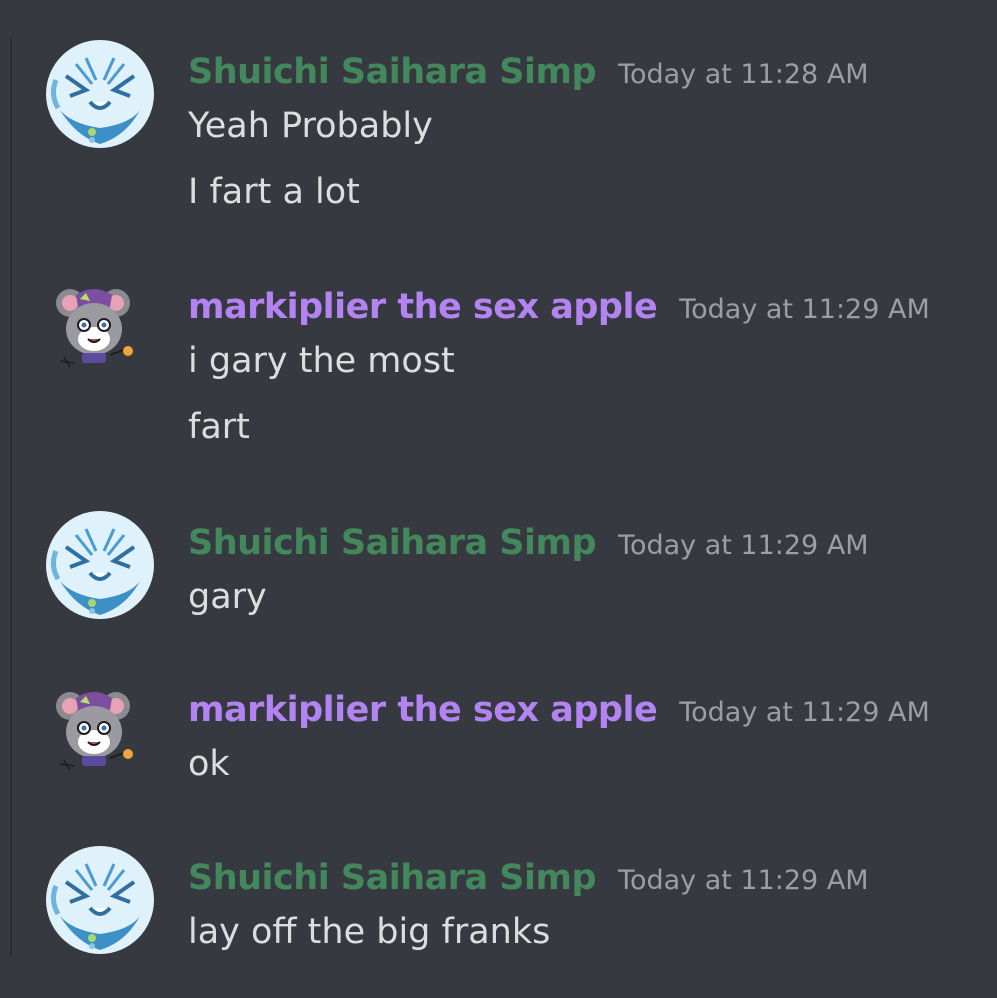 The width and height of the screenshot is (997, 998). Describe the element at coordinates (274, 192) in the screenshot. I see `message-text: I fart a lot` at that location.